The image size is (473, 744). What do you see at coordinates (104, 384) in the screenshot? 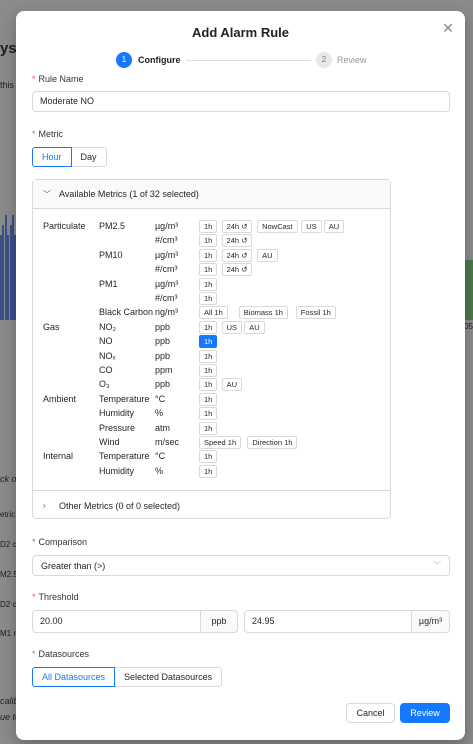
I see `metric-name: O₃` at bounding box center [104, 384].